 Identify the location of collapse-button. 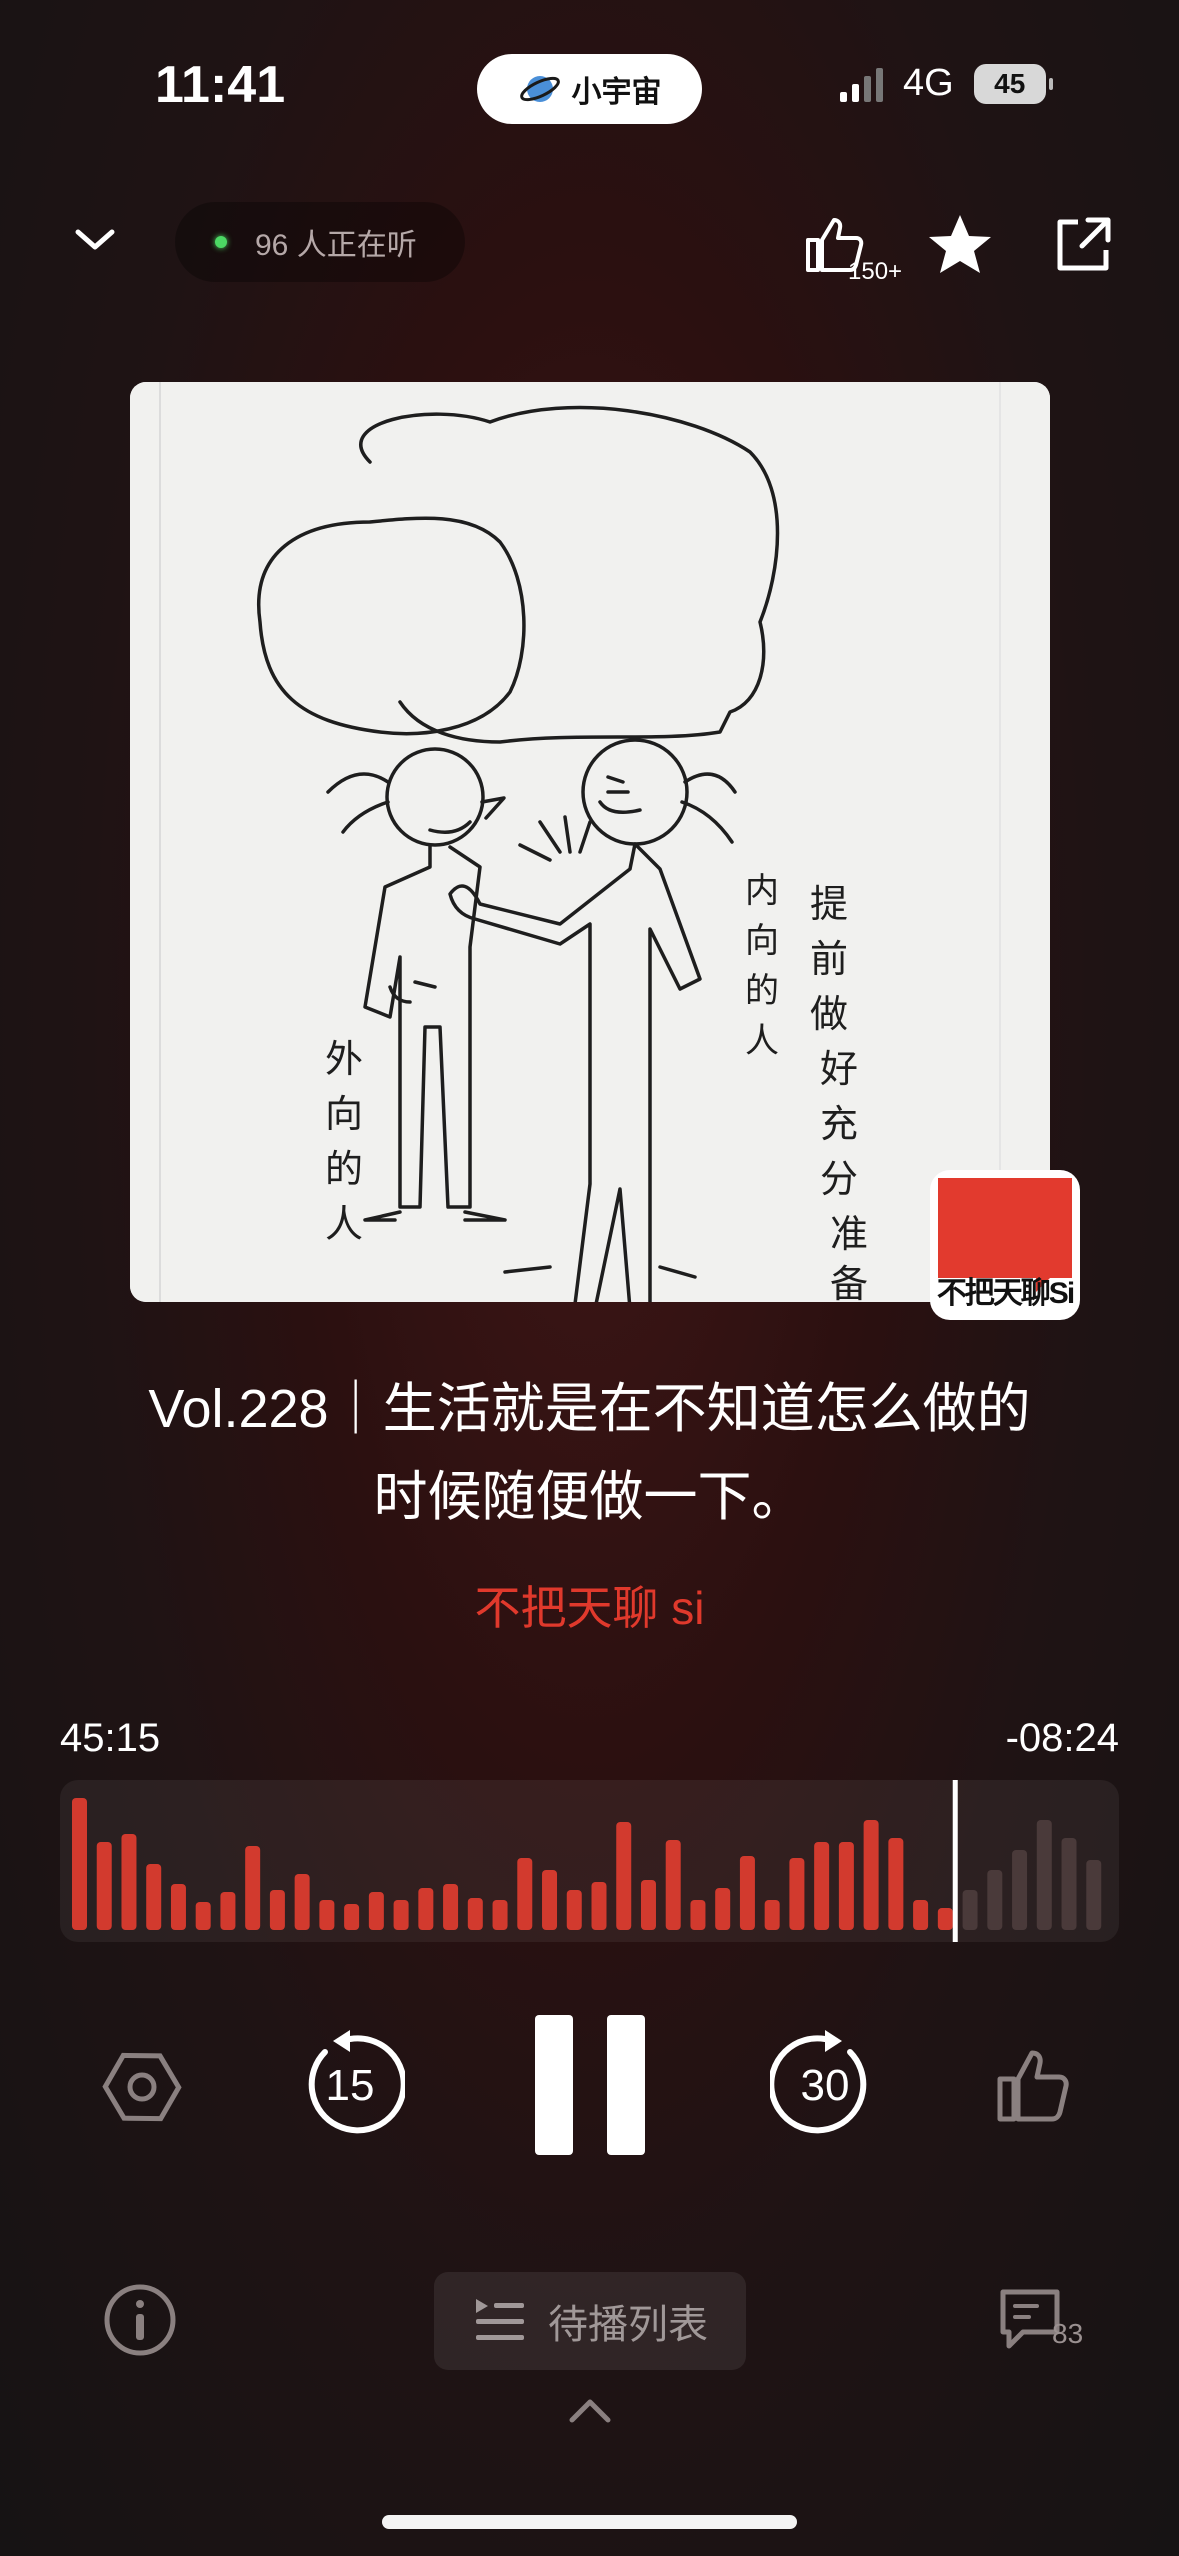
(95, 242).